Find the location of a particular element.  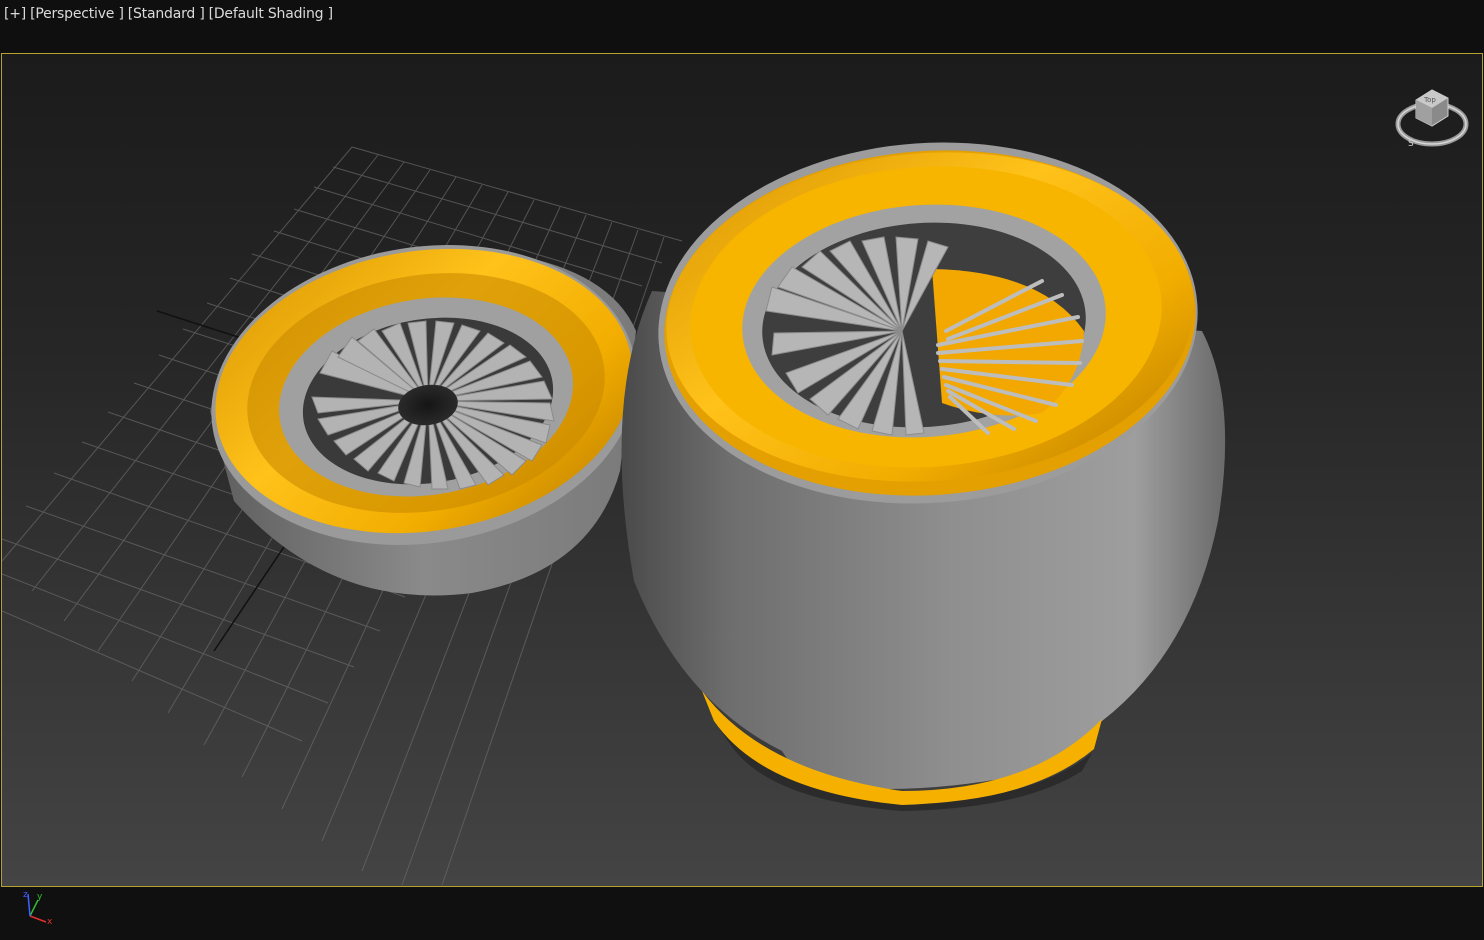

viewport-standard-menu: [Standard ] is located at coordinates (166, 14).